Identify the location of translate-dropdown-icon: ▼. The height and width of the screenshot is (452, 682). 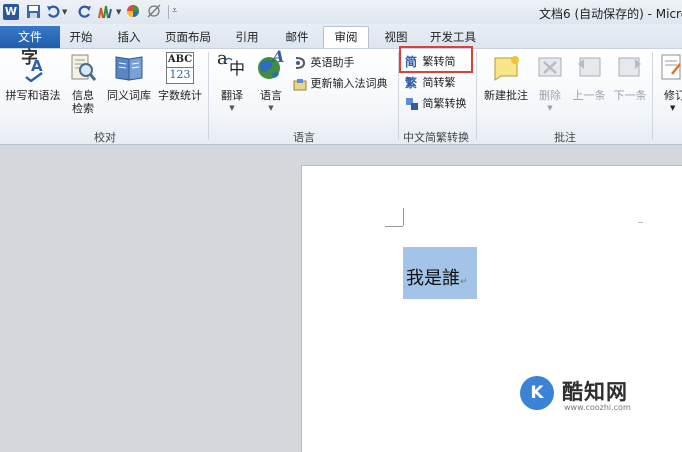
(232, 108).